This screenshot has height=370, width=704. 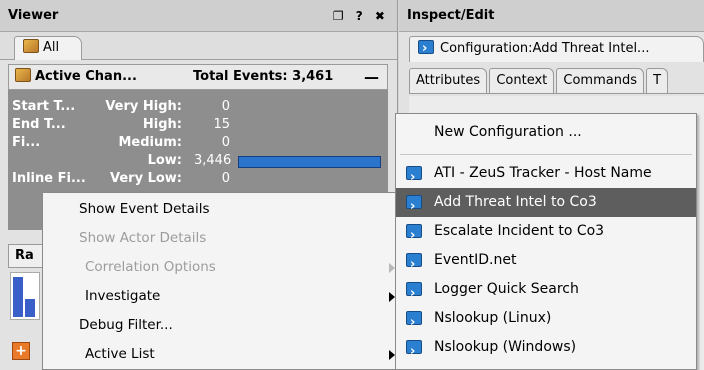 I want to click on stat-level: Low:, so click(x=164, y=160).